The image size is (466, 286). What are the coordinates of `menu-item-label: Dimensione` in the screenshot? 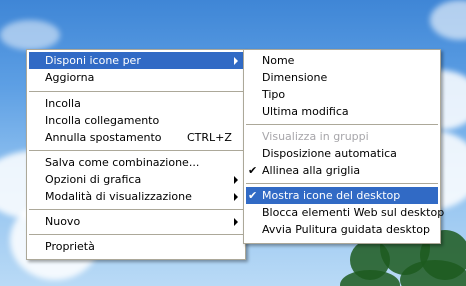 It's located at (295, 77).